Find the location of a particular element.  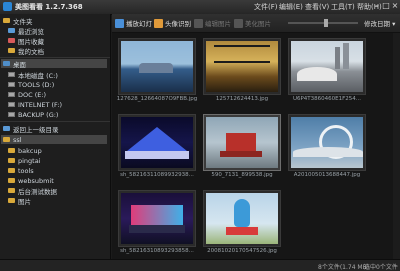

thumbnail-filename: 127628_12664087O9FBB.jpg is located at coordinates (157, 99).